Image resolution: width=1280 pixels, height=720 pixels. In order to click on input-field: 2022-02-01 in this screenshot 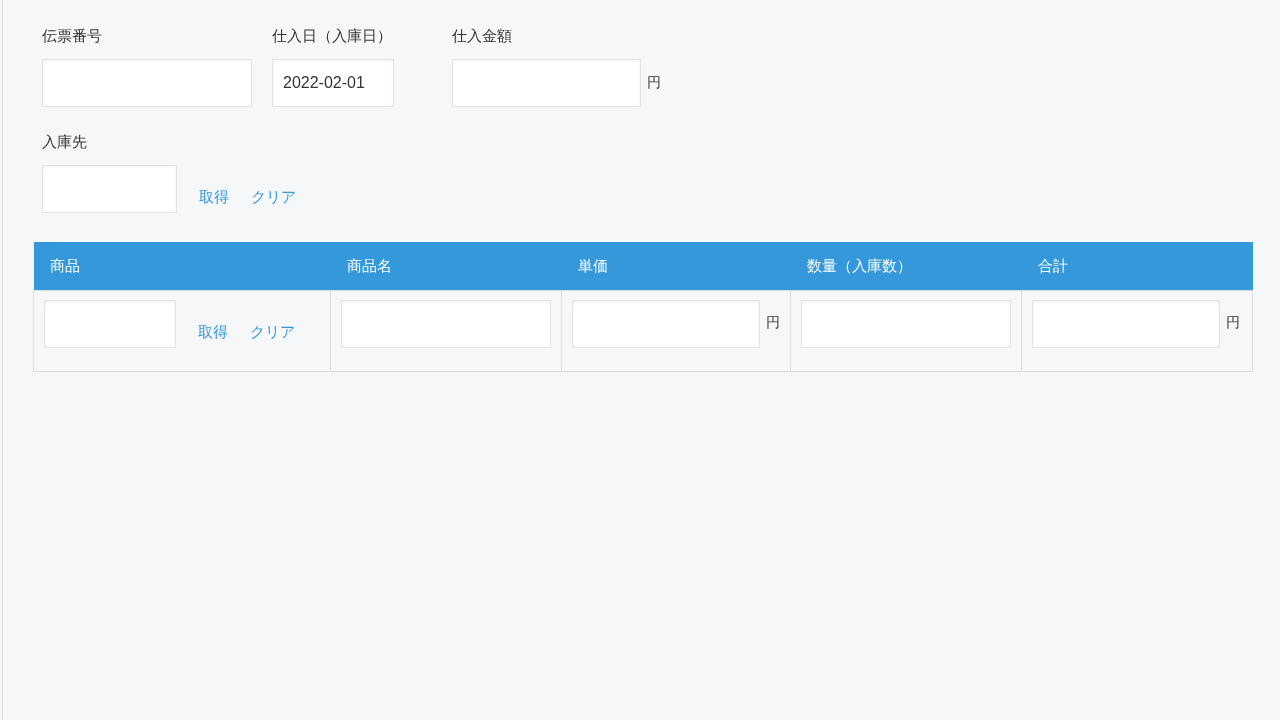, I will do `click(333, 83)`.